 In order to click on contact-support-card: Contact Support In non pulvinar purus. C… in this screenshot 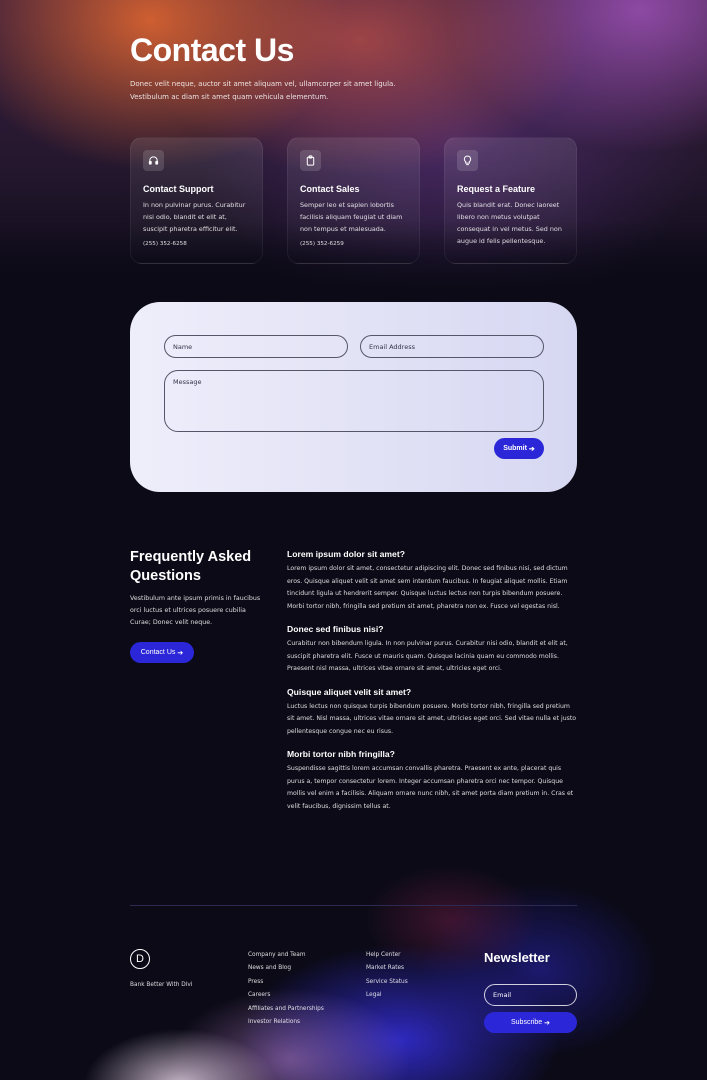, I will do `click(196, 200)`.